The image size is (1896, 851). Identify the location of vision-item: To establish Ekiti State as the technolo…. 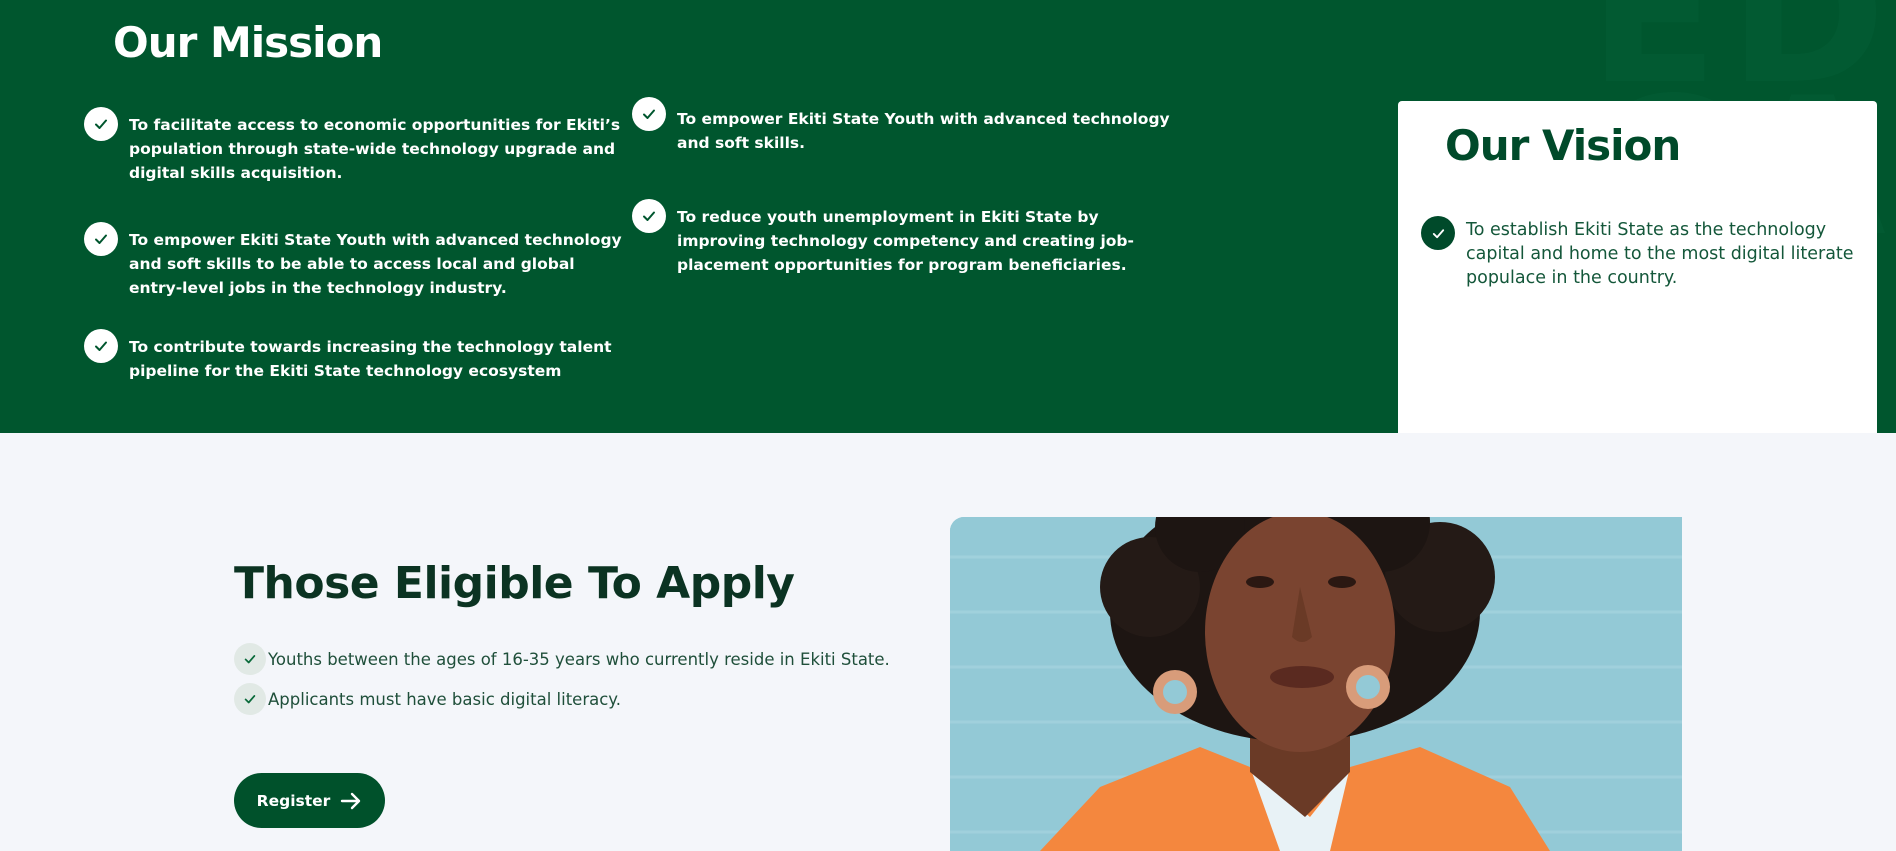
(1643, 253).